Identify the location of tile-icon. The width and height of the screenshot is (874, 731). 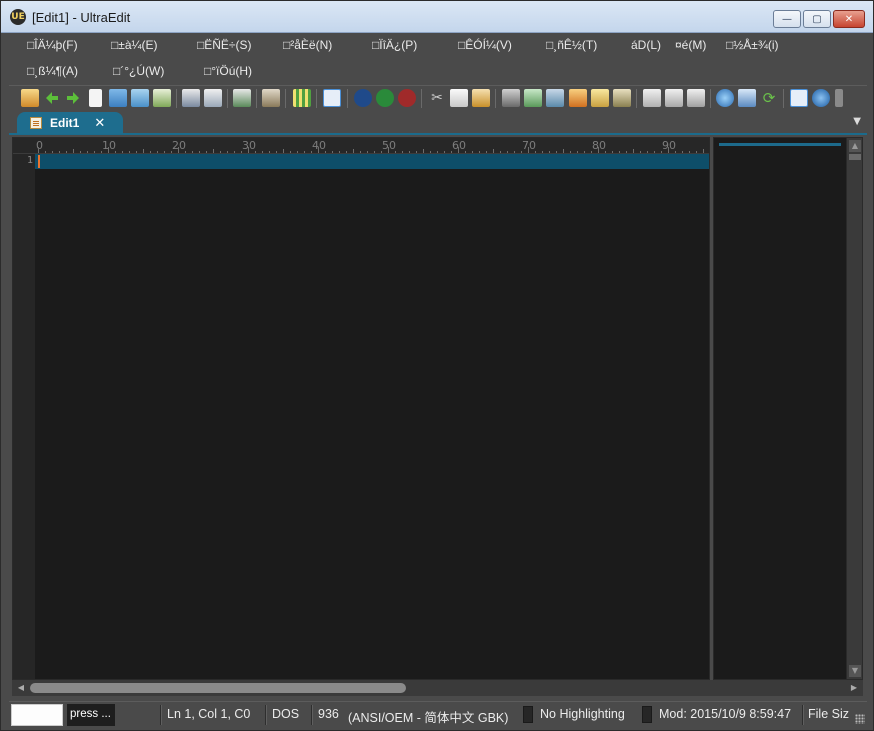
(674, 98).